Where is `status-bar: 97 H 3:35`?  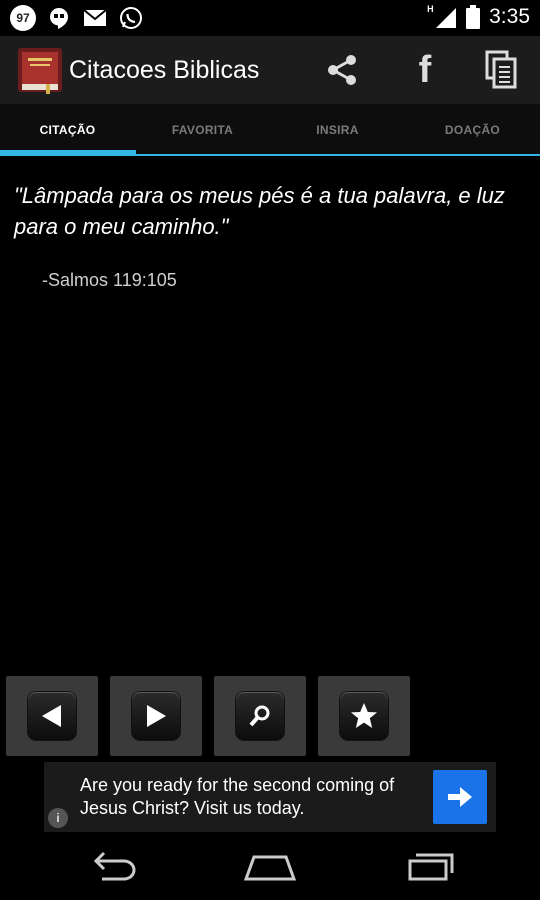
status-bar: 97 H 3:35 is located at coordinates (270, 18).